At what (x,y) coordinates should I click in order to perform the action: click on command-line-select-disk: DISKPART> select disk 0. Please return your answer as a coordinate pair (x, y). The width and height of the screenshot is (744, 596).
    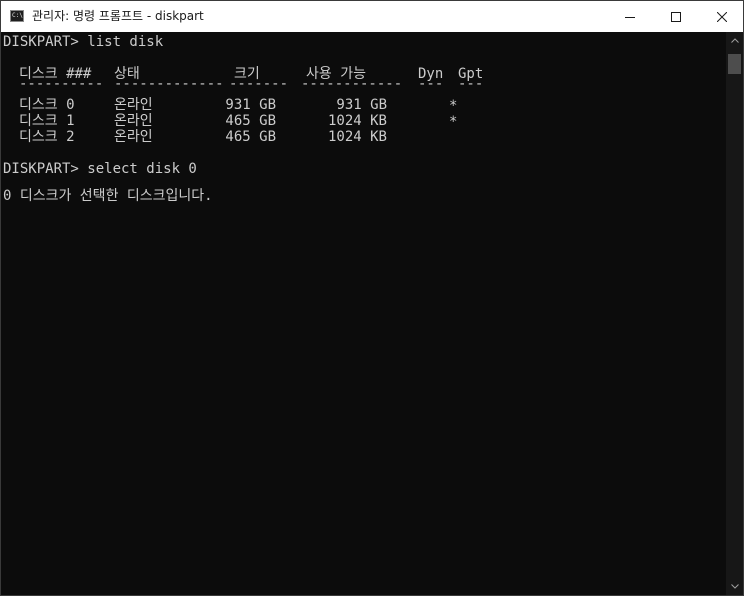
    Looking at the image, I should click on (100, 169).